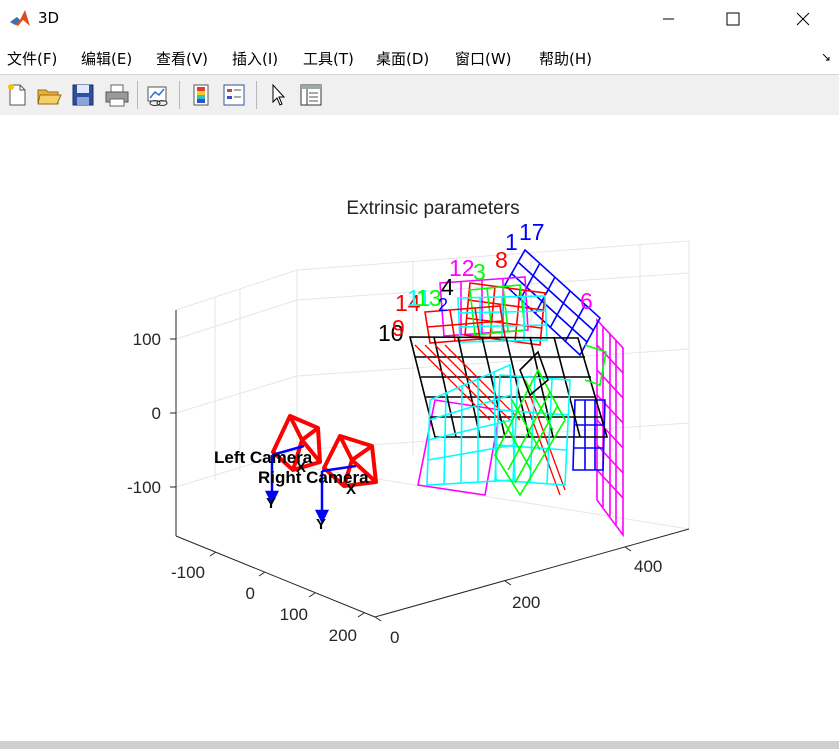  What do you see at coordinates (17, 95) in the screenshot?
I see `new-figure-icon` at bounding box center [17, 95].